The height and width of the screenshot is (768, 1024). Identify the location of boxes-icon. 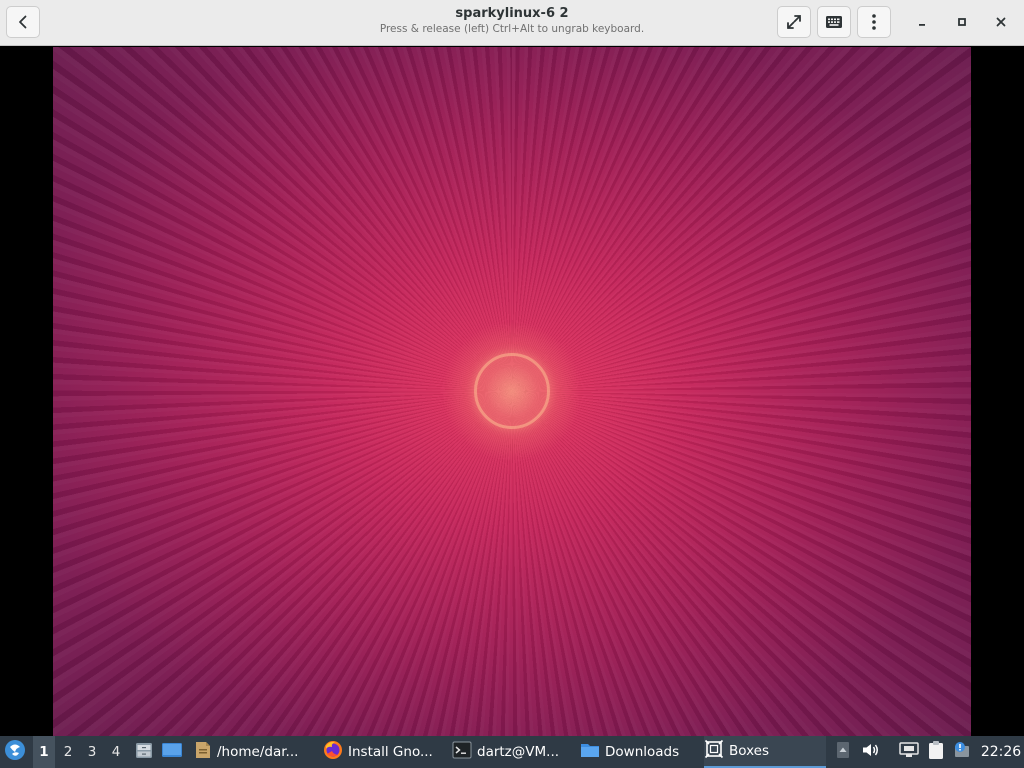
(714, 751).